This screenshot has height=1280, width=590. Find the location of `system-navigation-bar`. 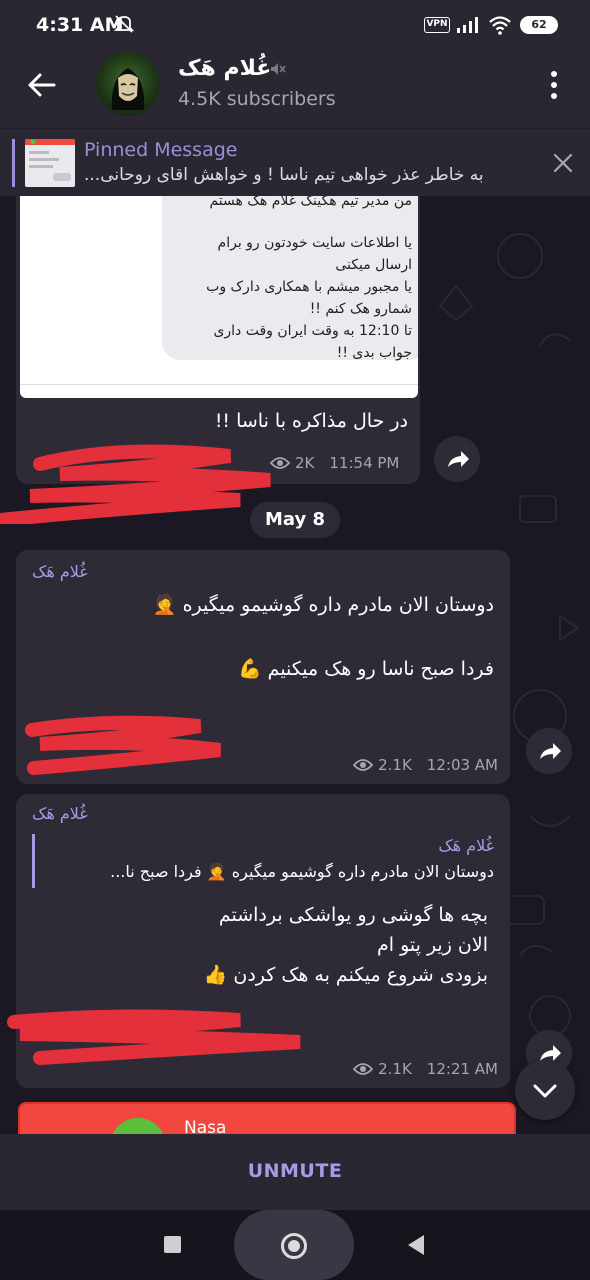

system-navigation-bar is located at coordinates (295, 1245).